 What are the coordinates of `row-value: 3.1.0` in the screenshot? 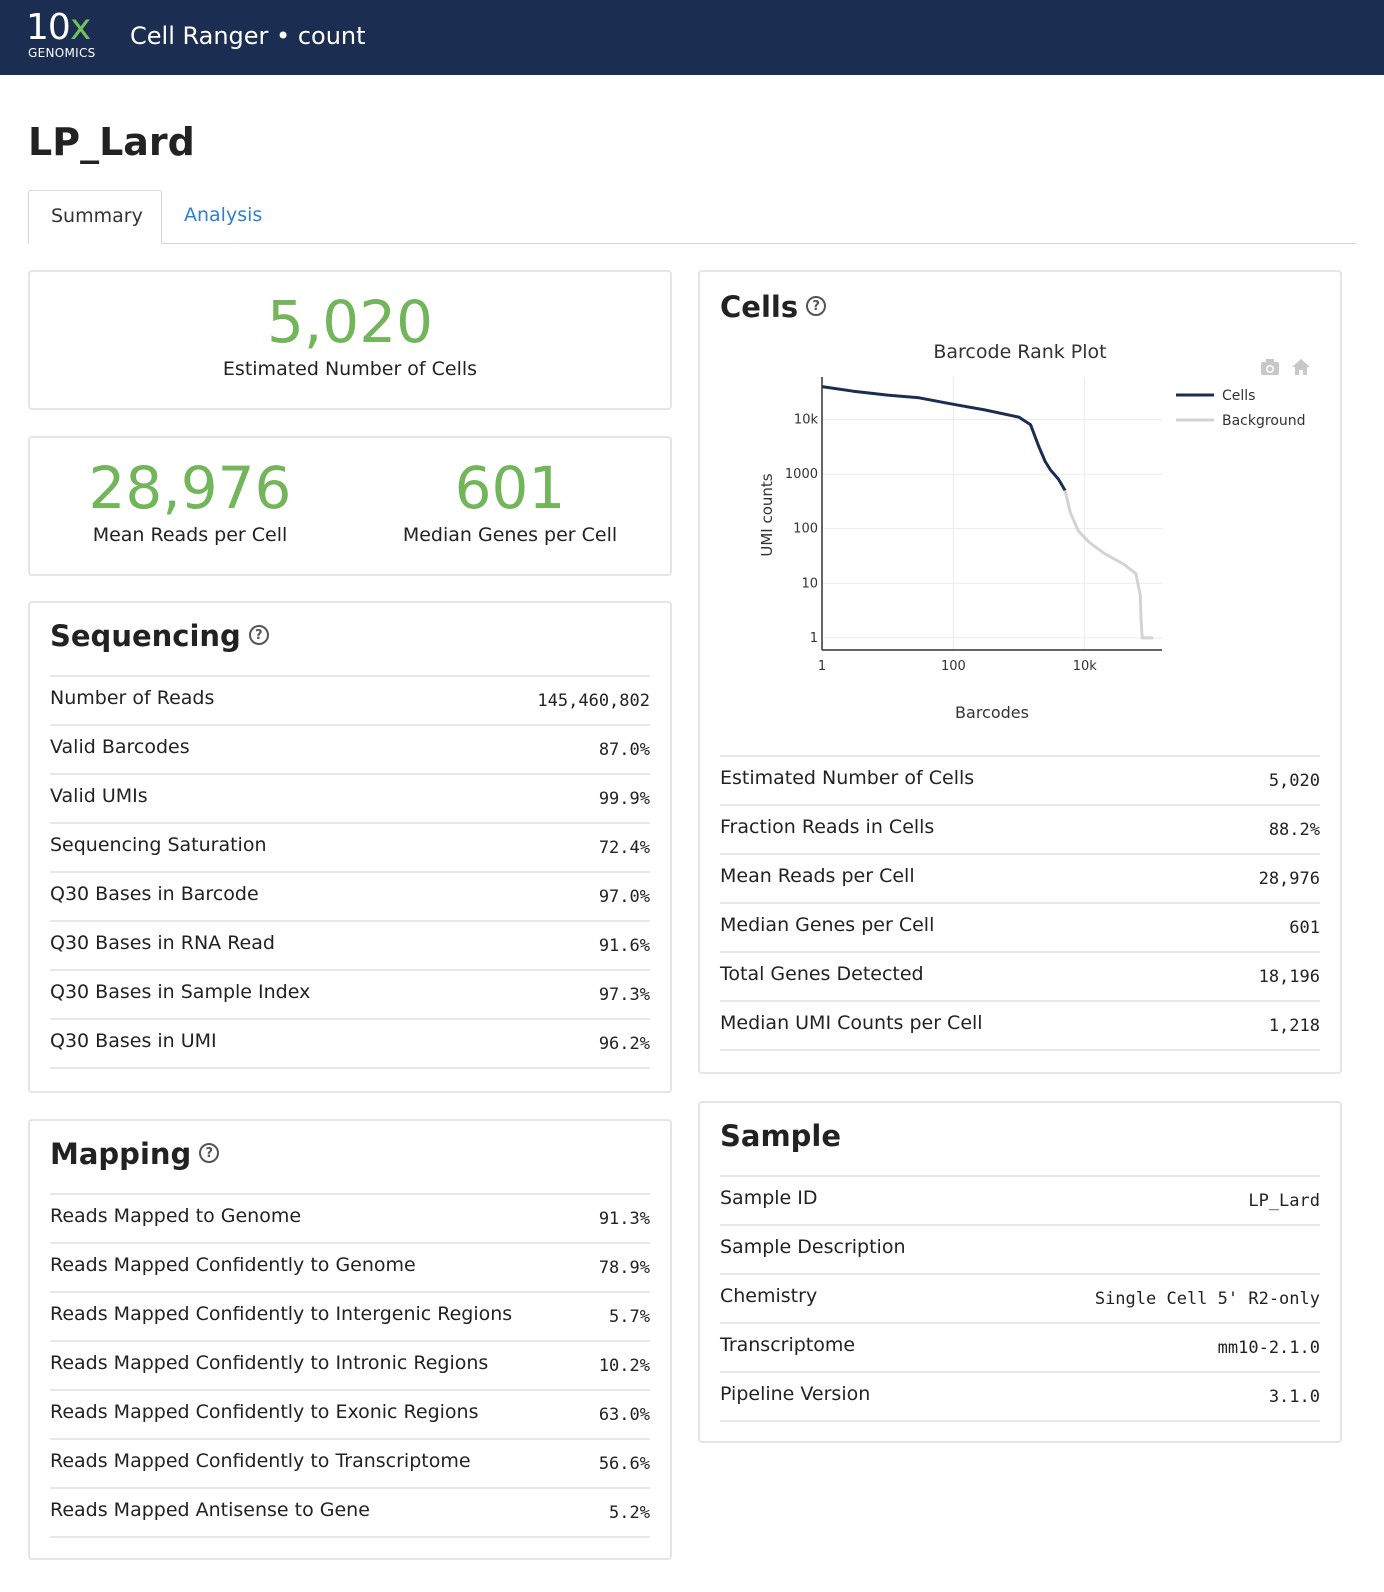 It's located at (1294, 1397).